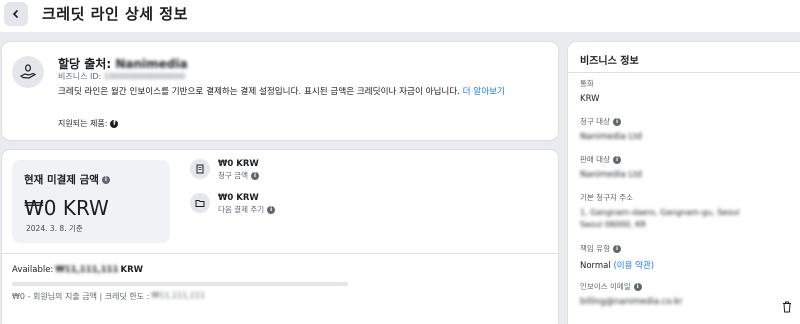  I want to click on next-payment-stat: ₩0 KRW 다음 결제 주기 i, so click(233, 204).